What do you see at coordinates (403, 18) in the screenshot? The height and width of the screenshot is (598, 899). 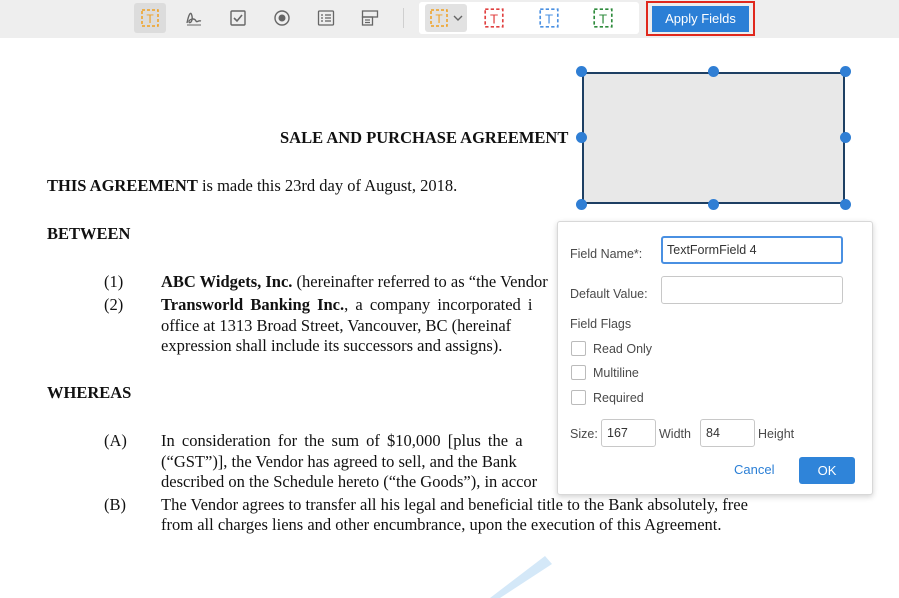 I see `toolbar-separator` at bounding box center [403, 18].